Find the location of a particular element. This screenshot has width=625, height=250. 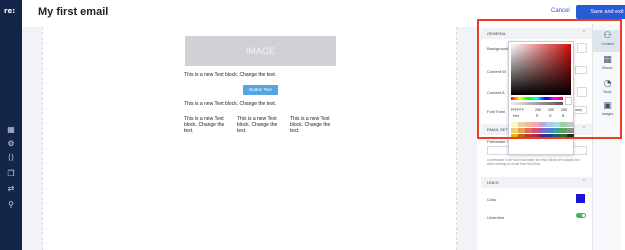

content-width-label: Content W is located at coordinates (496, 71).